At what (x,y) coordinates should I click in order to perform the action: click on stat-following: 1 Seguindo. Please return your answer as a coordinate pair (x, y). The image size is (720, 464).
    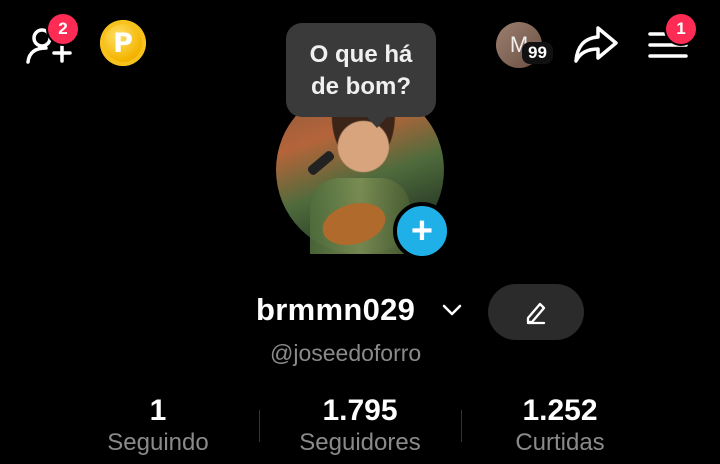
    Looking at the image, I should click on (158, 426).